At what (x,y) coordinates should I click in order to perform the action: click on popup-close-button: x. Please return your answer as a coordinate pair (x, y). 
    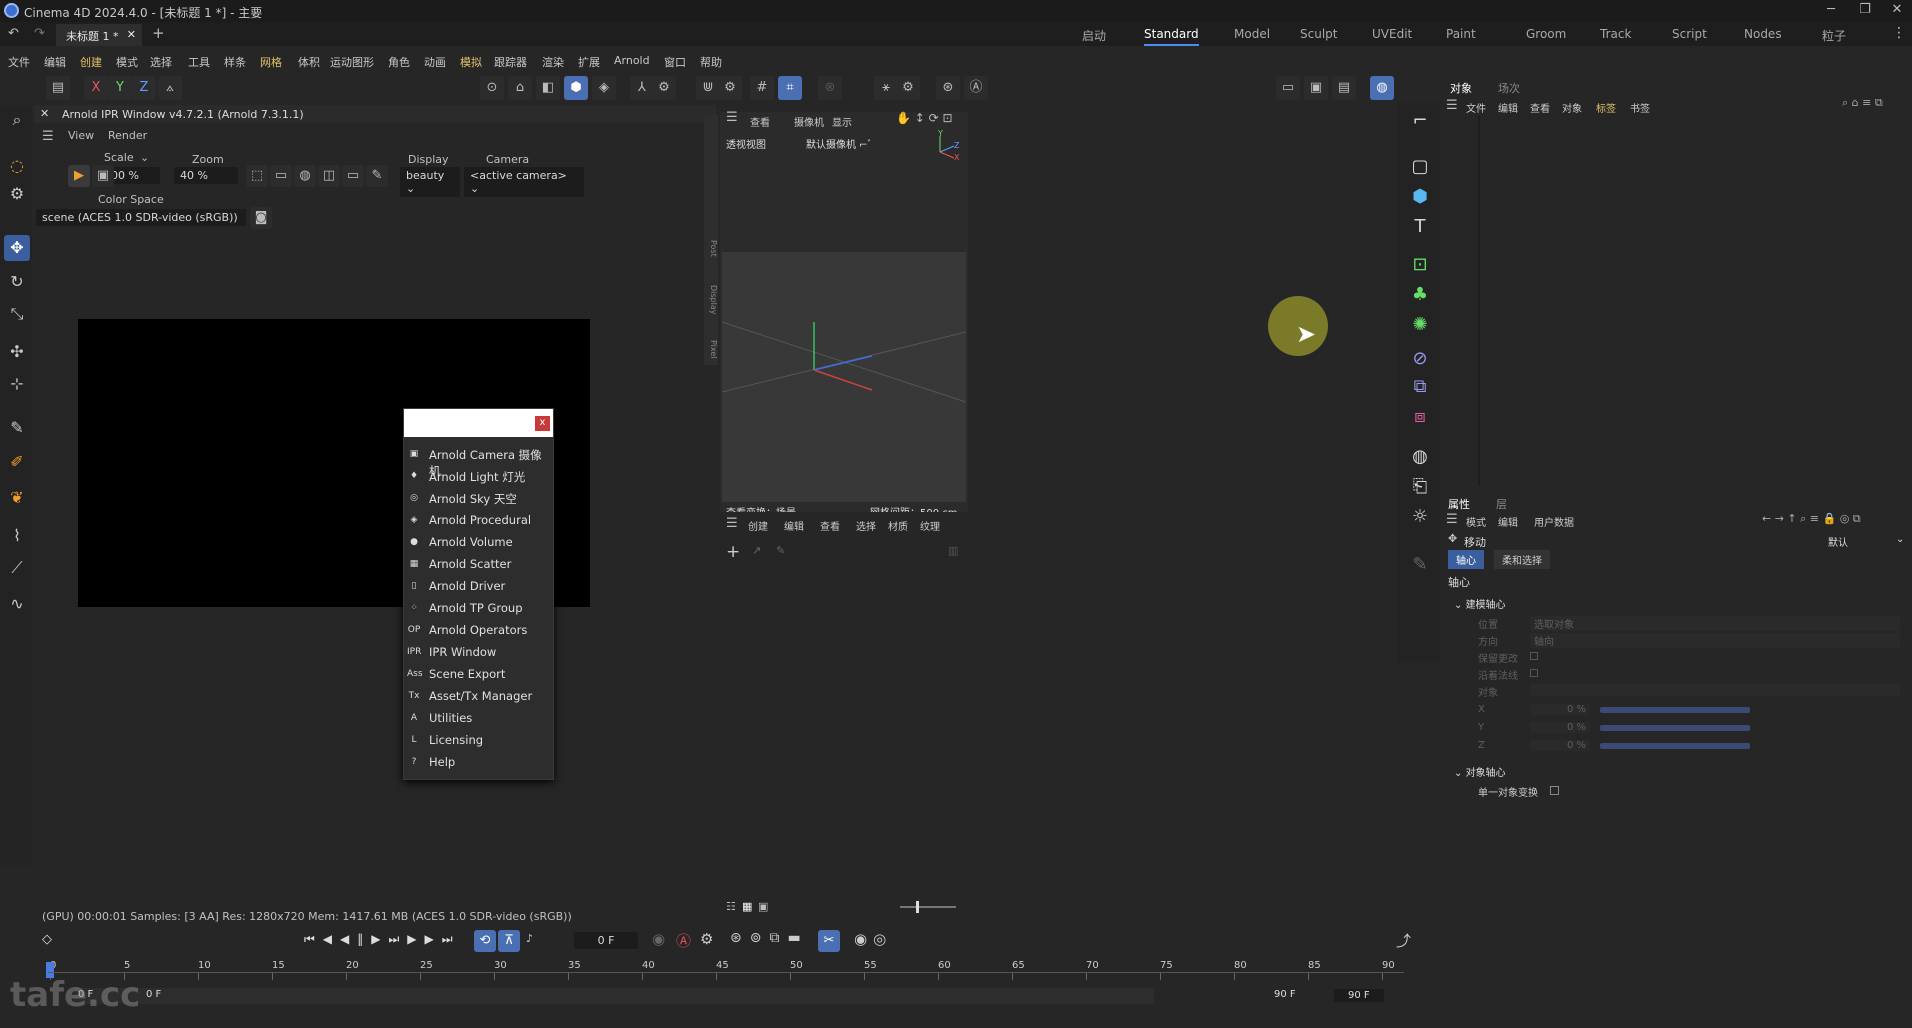
    Looking at the image, I should click on (542, 423).